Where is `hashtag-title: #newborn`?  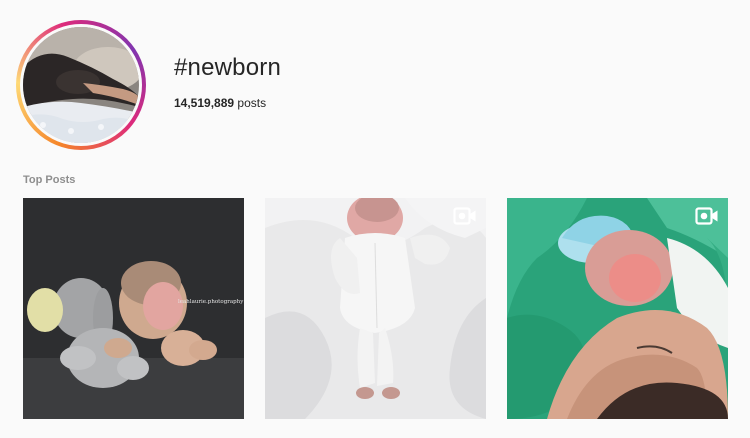 hashtag-title: #newborn is located at coordinates (228, 67).